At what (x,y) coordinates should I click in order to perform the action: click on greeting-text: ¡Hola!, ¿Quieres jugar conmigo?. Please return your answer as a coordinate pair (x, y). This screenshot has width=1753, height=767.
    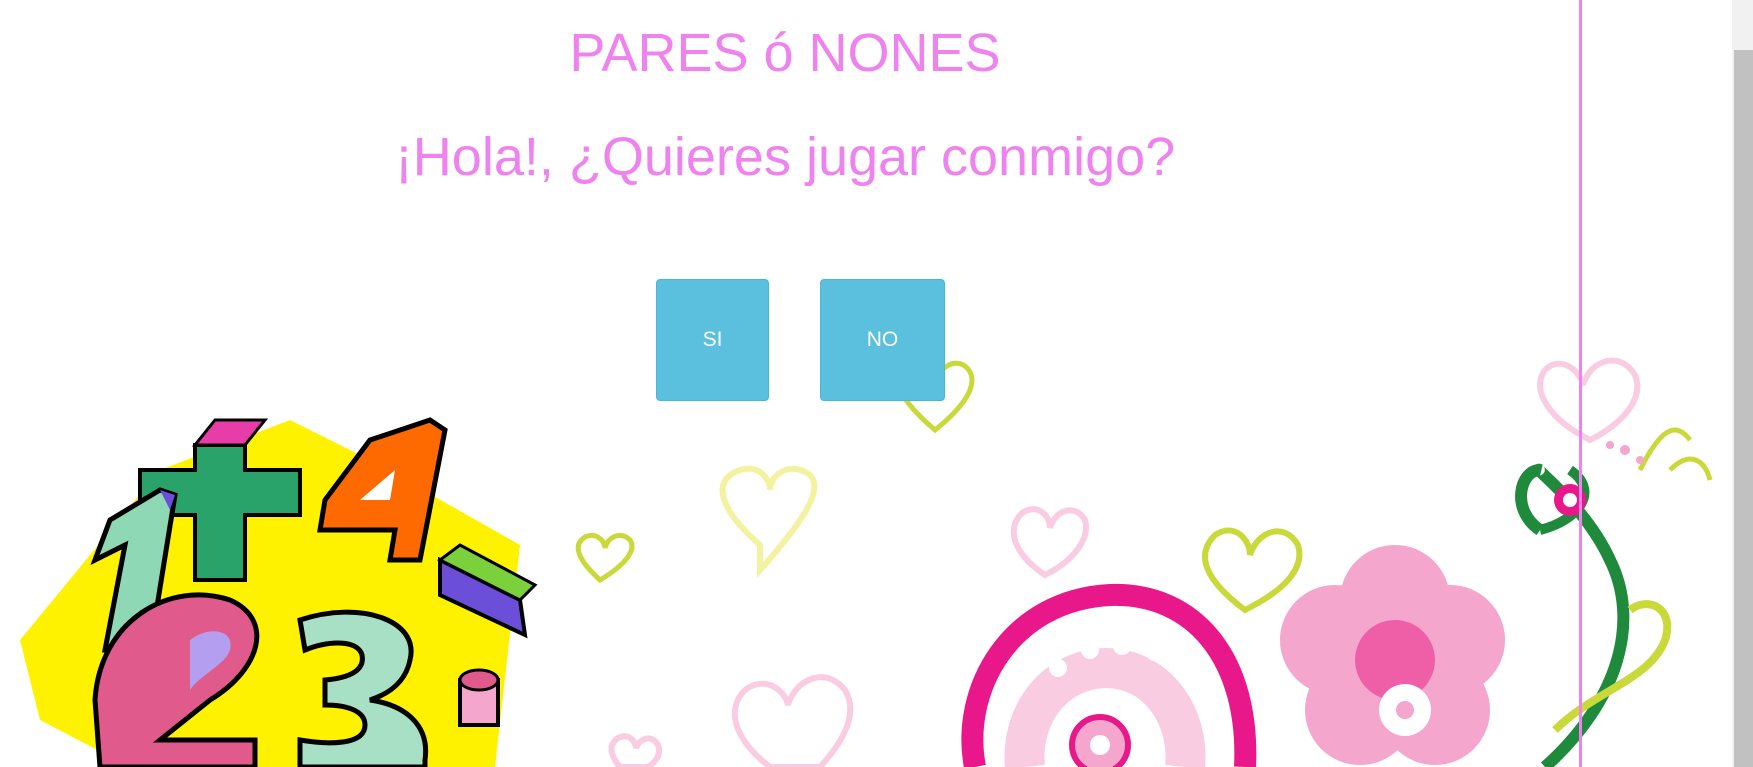
    Looking at the image, I should click on (785, 157).